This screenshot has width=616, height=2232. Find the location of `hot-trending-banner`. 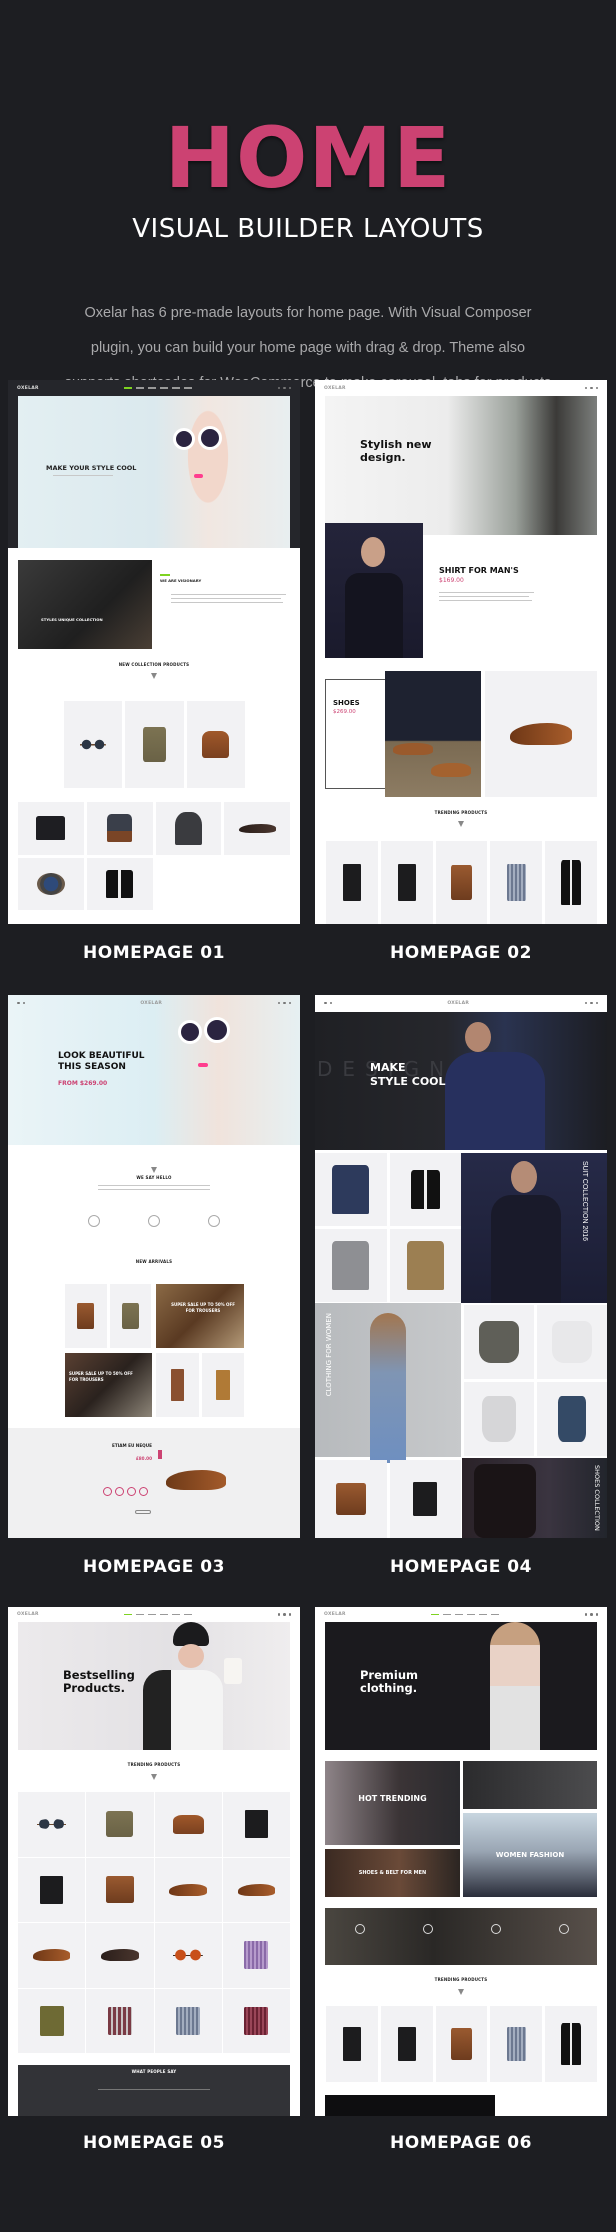

hot-trending-banner is located at coordinates (392, 1803).